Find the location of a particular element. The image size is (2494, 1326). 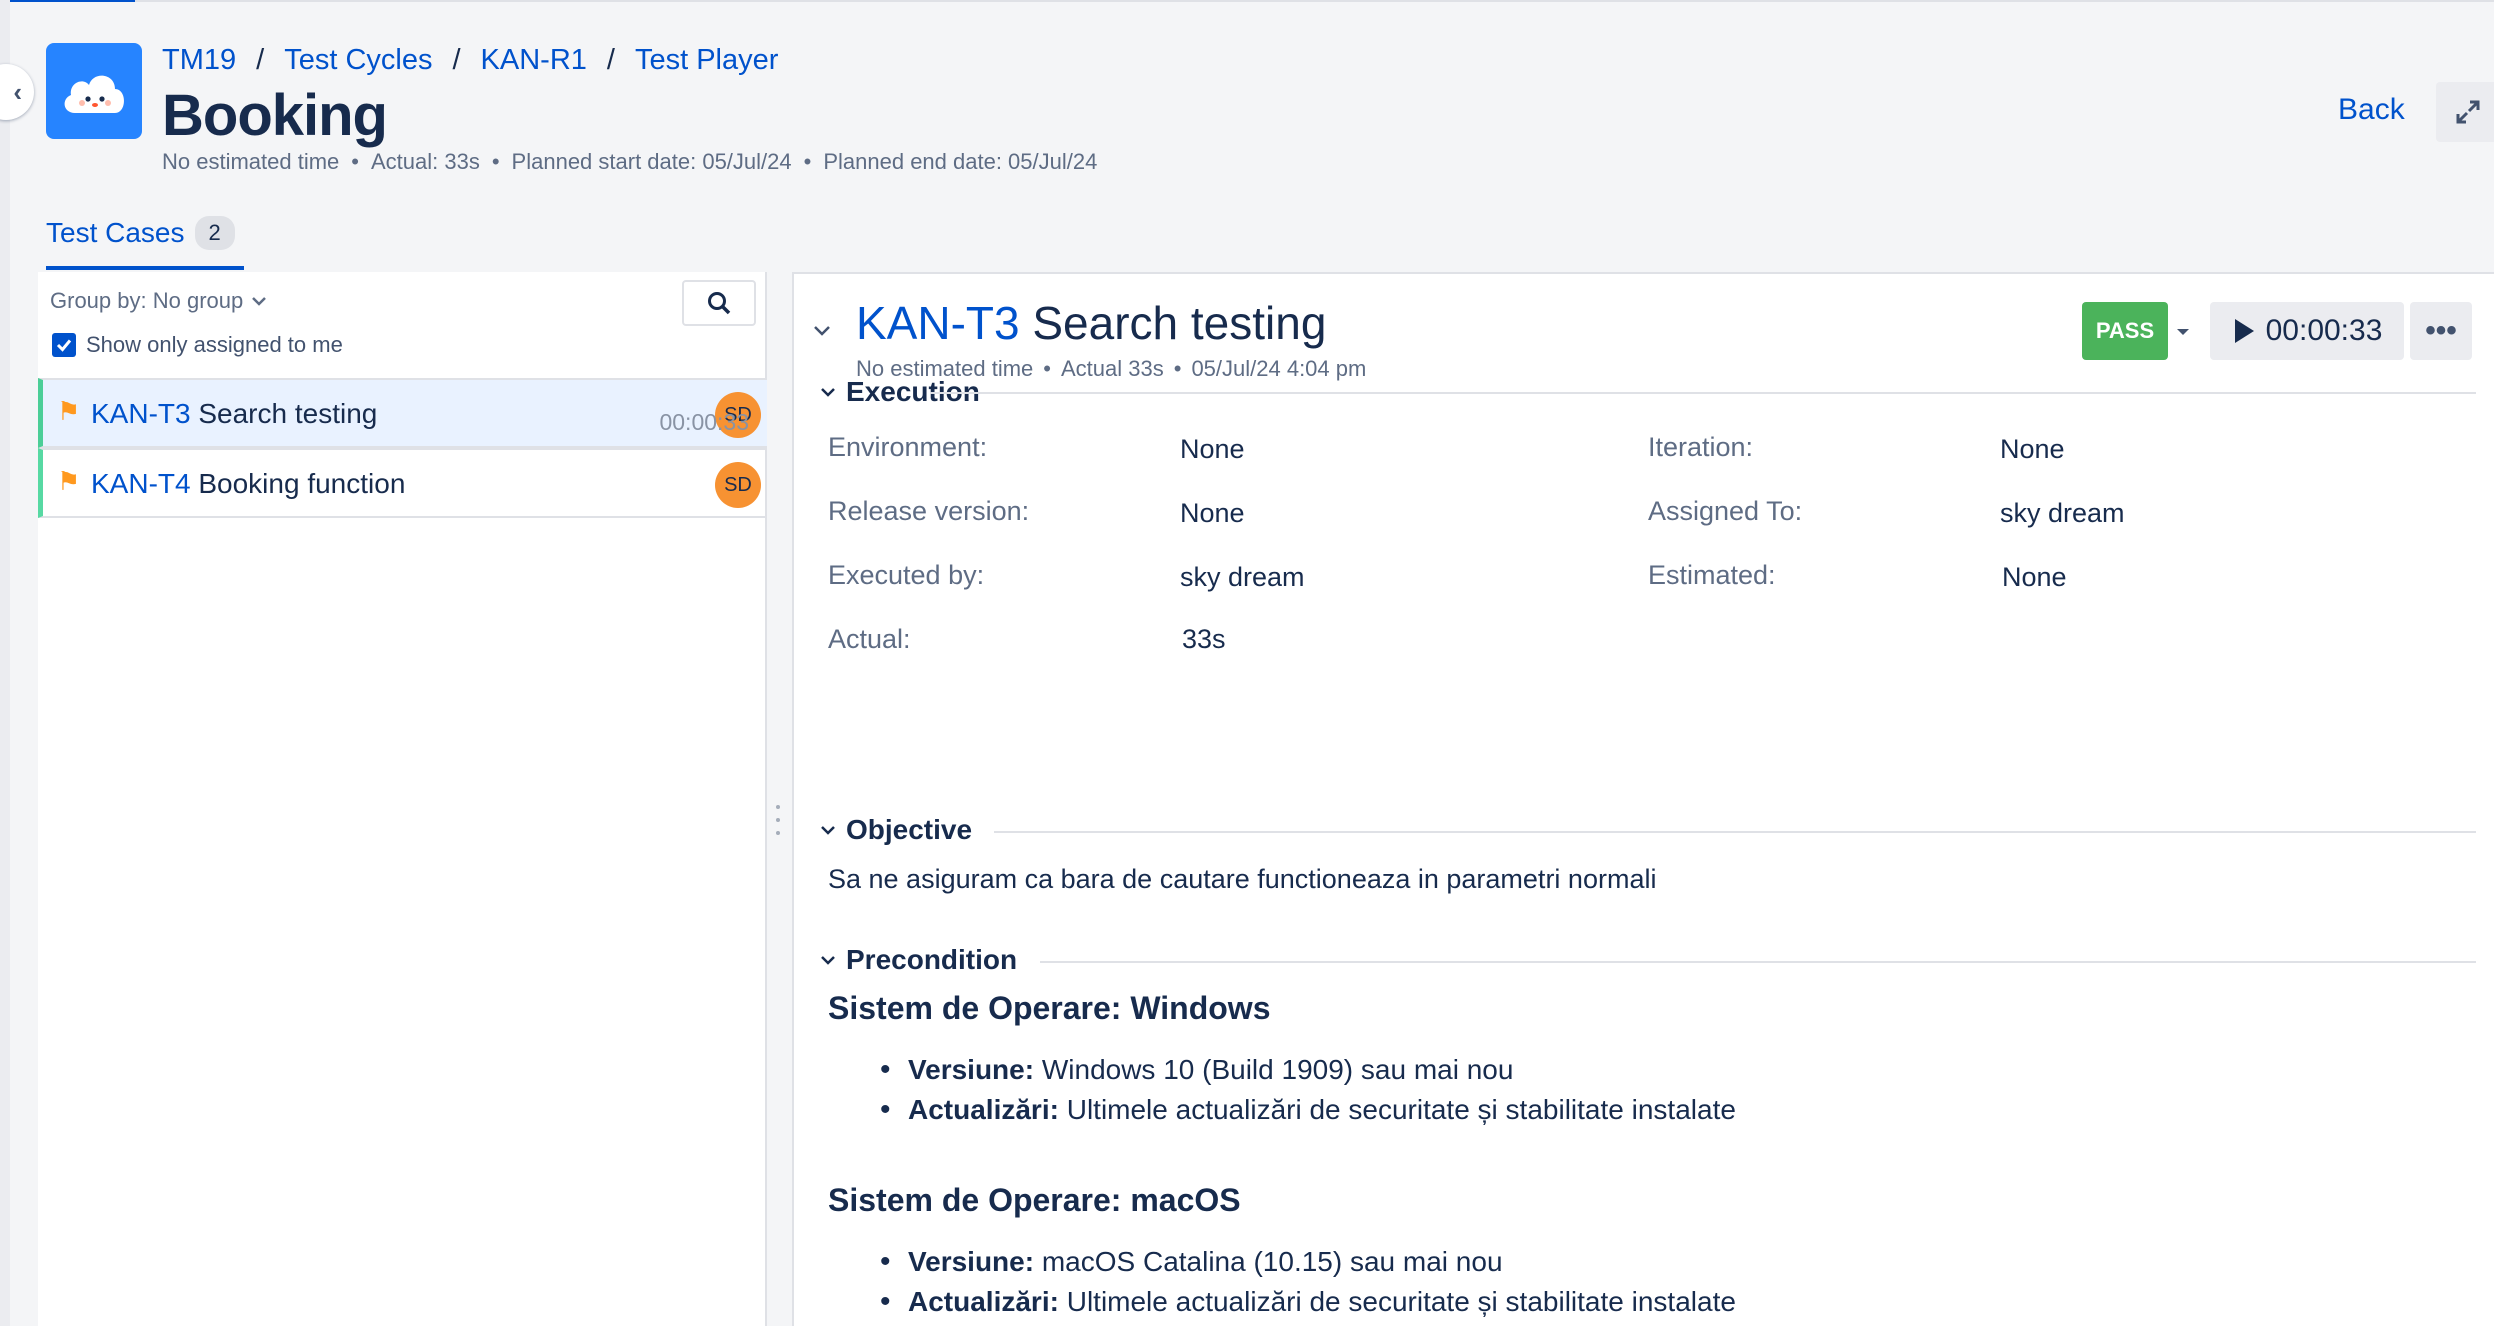

group-by-dropdown: Group by: No group is located at coordinates (158, 301).